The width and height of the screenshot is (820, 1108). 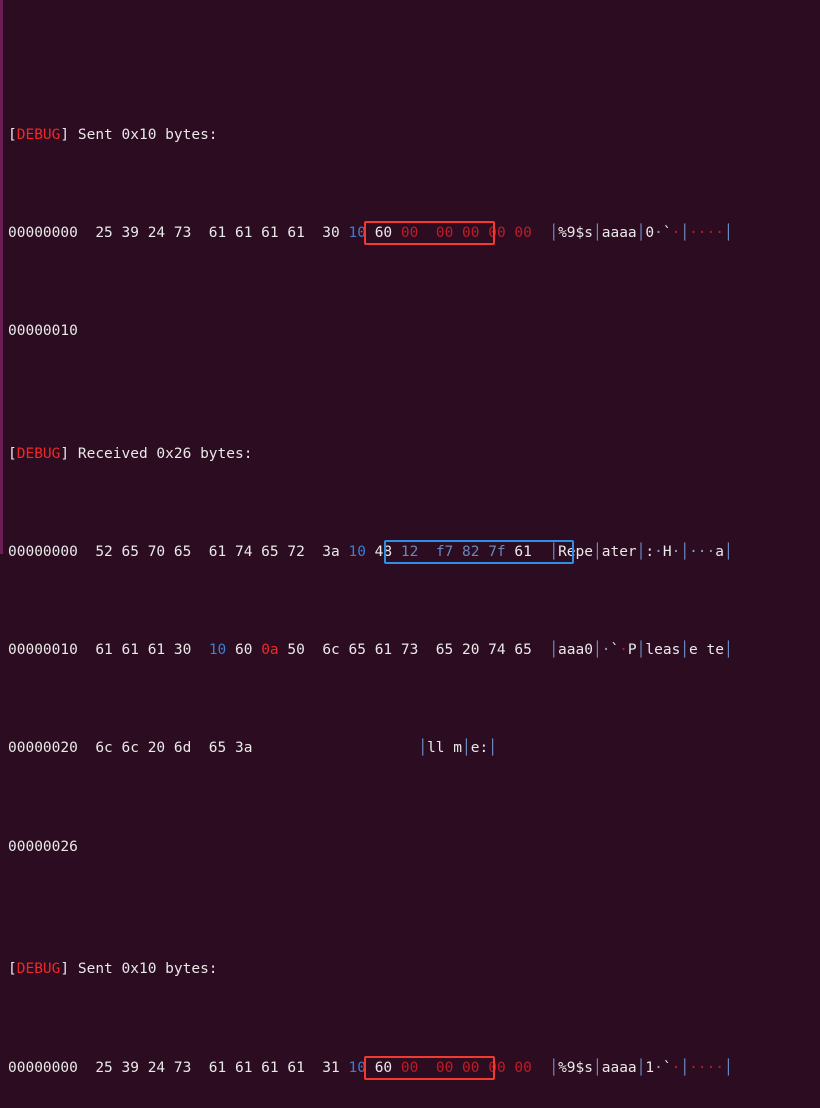 I want to click on bracket-open: [, so click(x=12, y=134).